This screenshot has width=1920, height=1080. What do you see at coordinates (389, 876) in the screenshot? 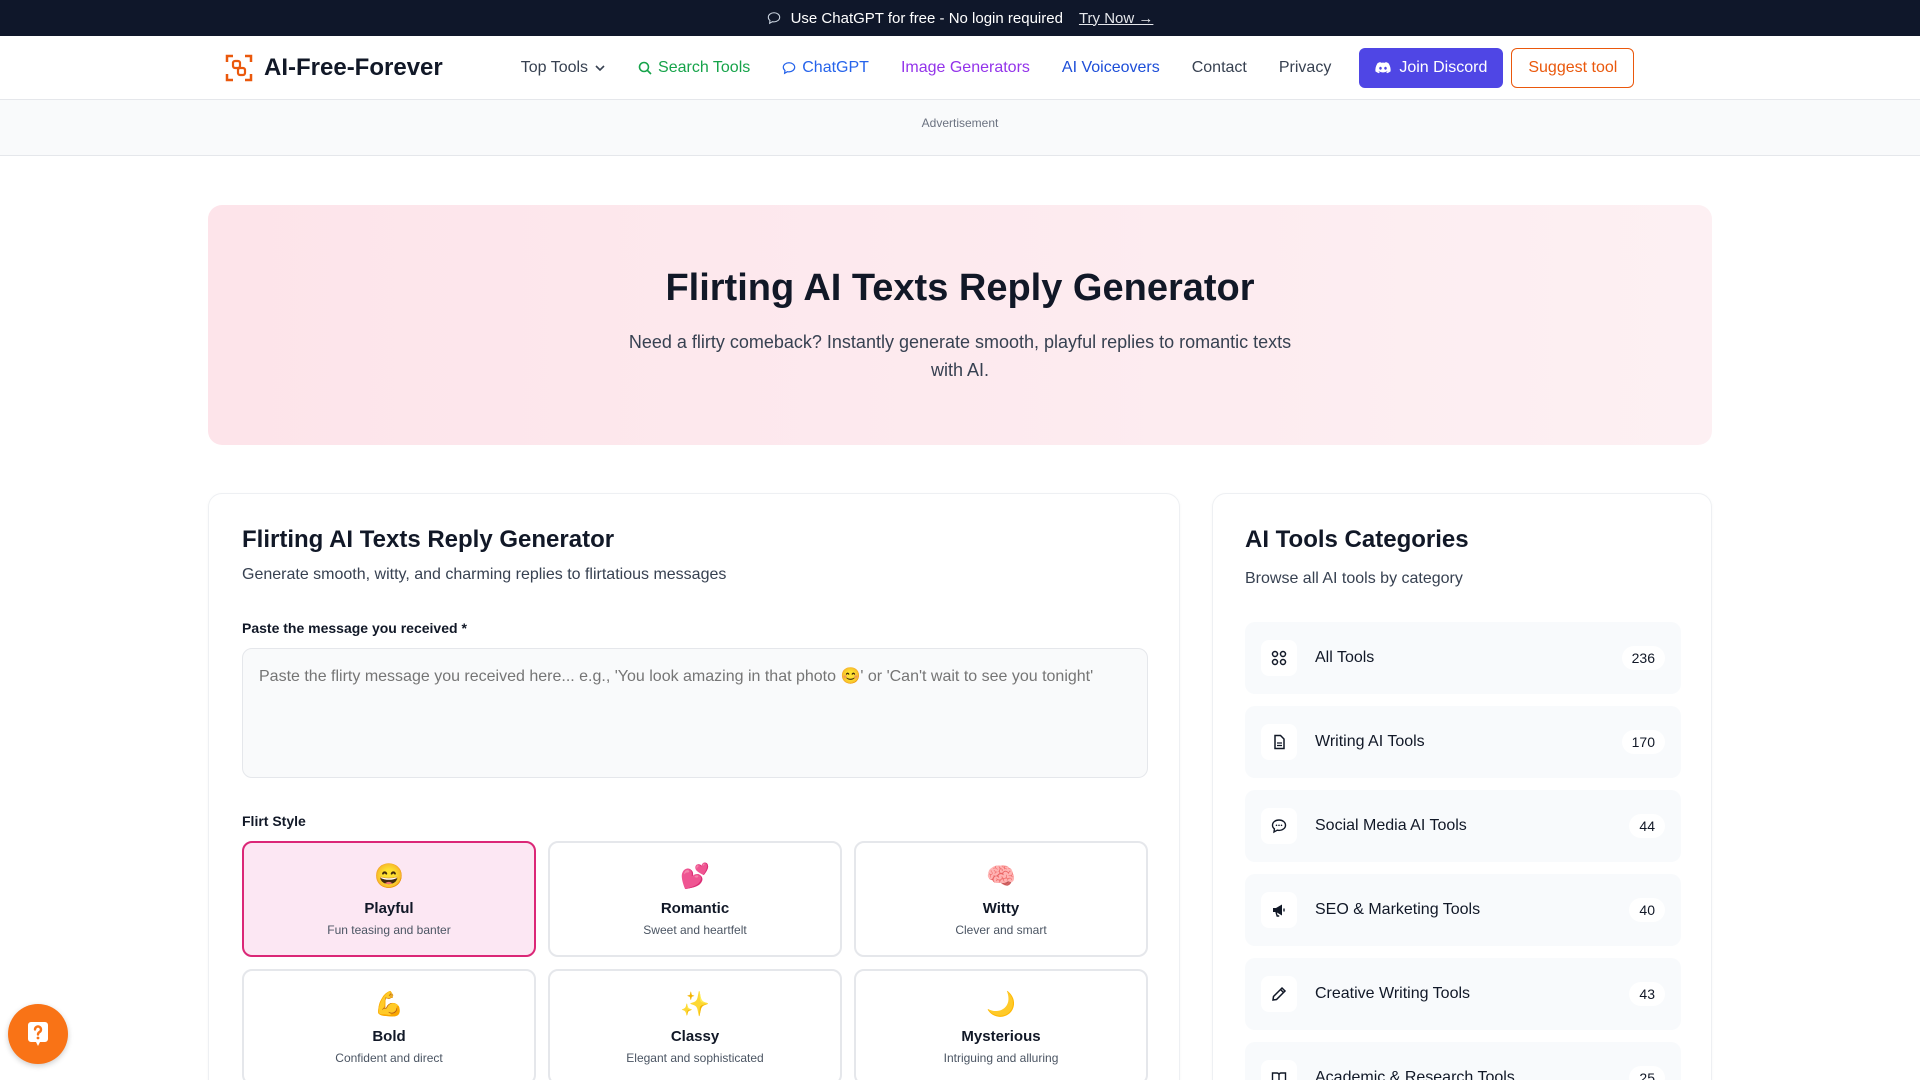
I see `grinning-face-icon: 😄` at bounding box center [389, 876].